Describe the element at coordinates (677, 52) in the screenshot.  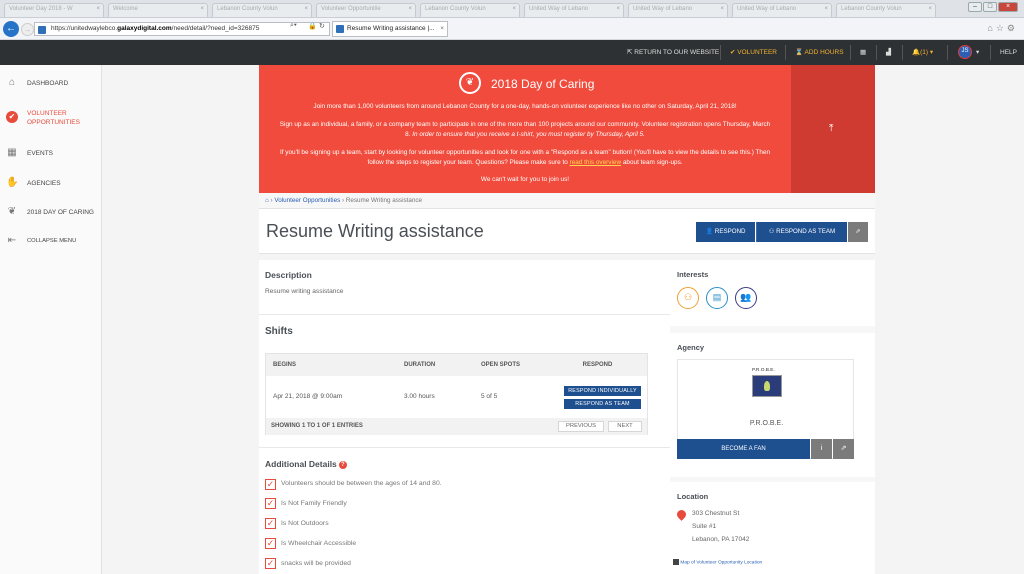
I see `return-label: RETURN TO OUR WEBSITE` at that location.